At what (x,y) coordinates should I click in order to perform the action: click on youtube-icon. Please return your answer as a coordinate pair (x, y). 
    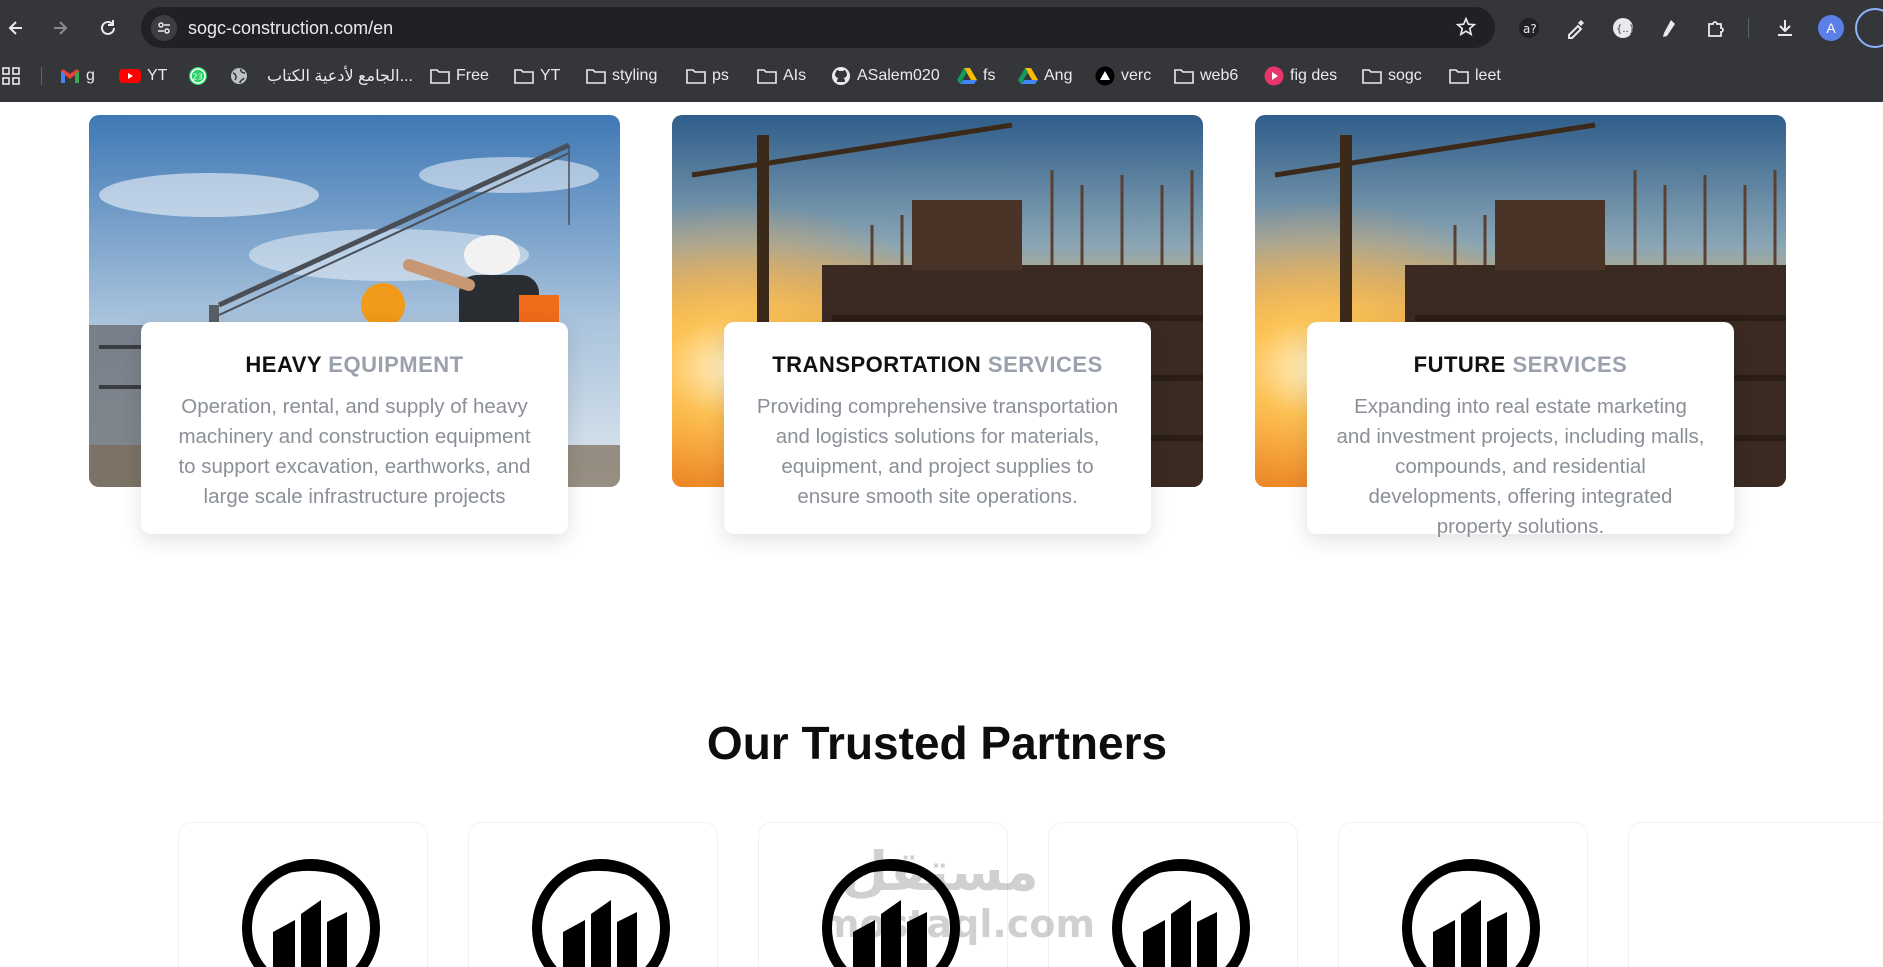
    Looking at the image, I should click on (130, 76).